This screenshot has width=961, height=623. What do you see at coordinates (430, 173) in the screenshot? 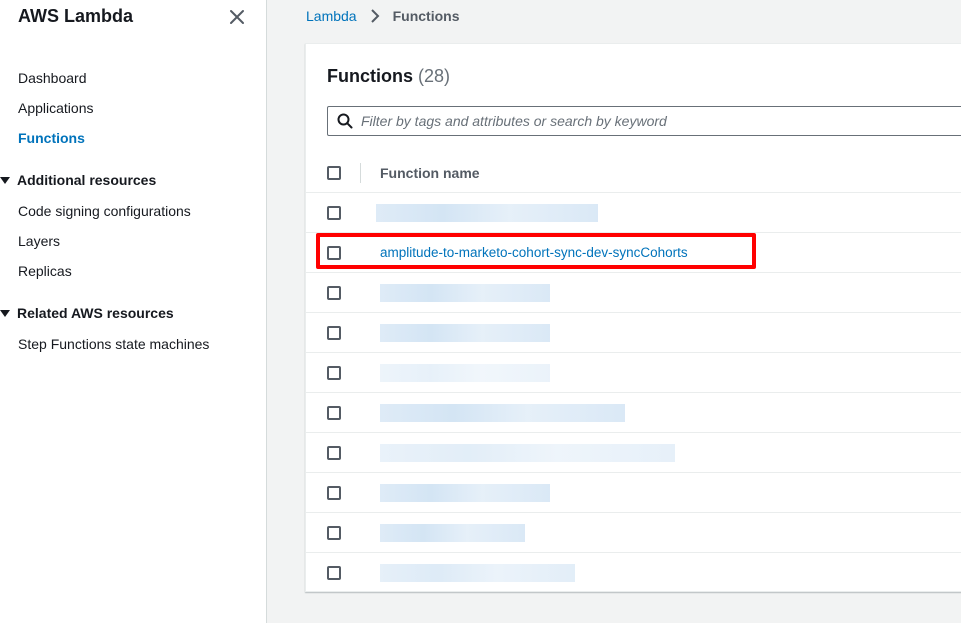
I see `column-header-function-name: Function name` at bounding box center [430, 173].